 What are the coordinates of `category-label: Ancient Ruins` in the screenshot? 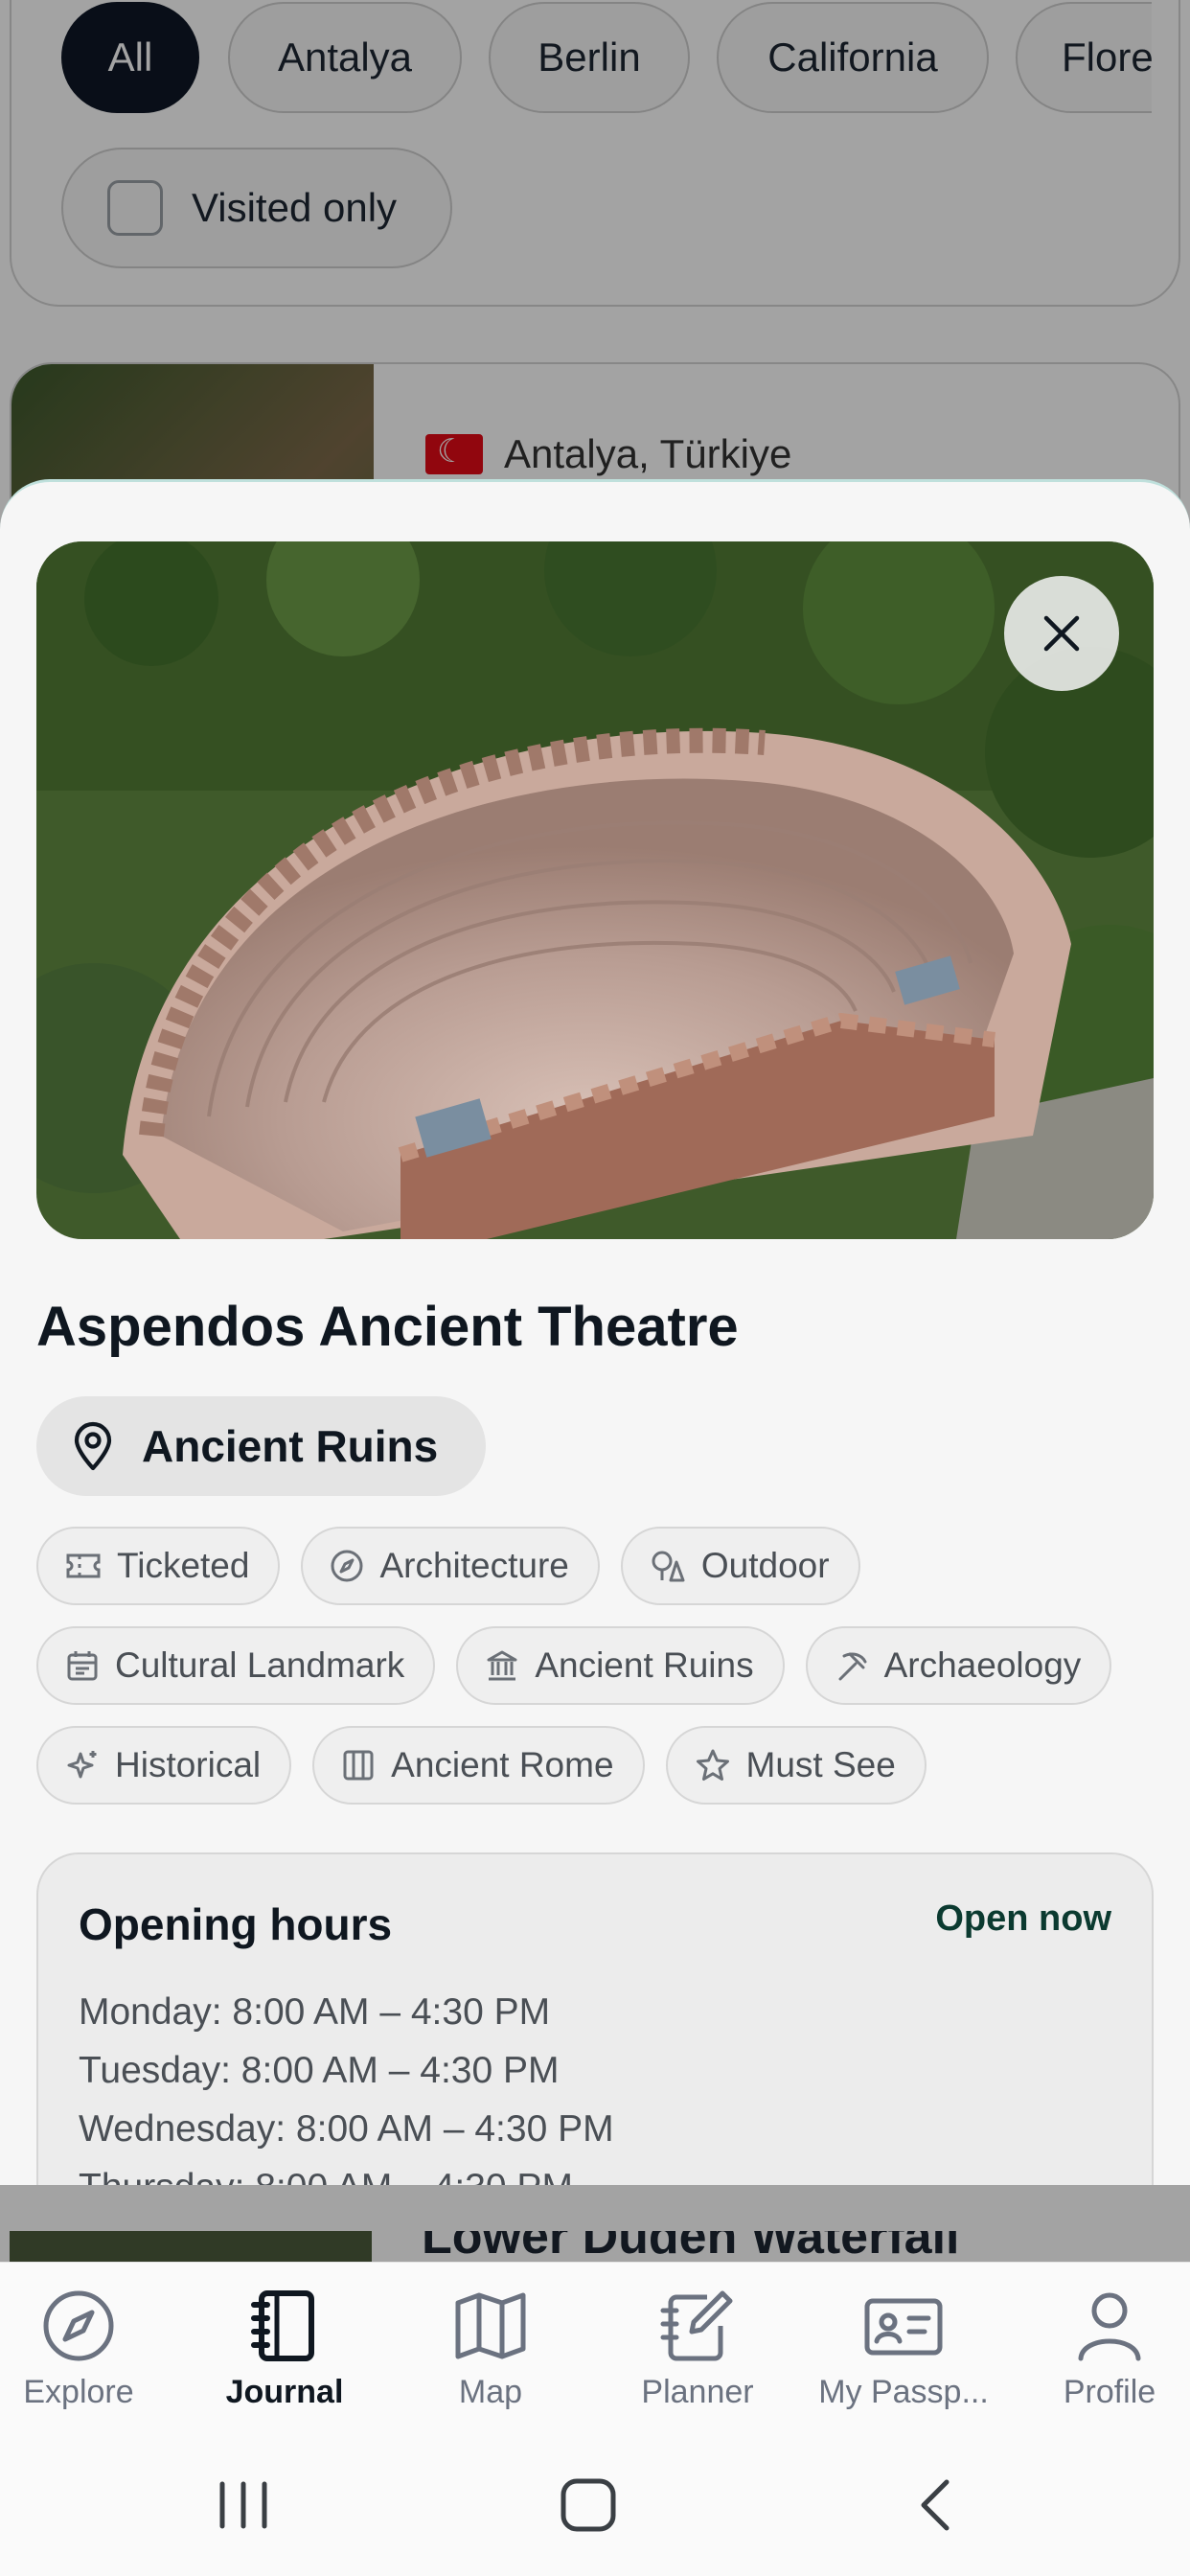 It's located at (290, 1446).